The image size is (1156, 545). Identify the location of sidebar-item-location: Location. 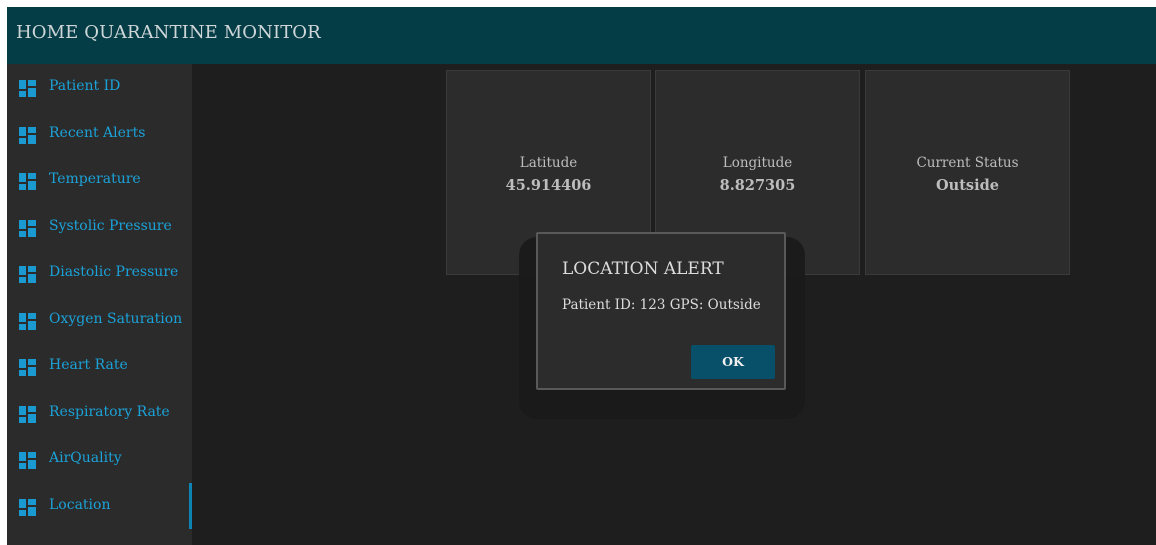
(99, 505).